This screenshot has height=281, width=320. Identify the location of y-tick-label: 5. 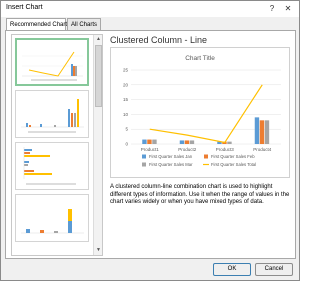
(126, 129).